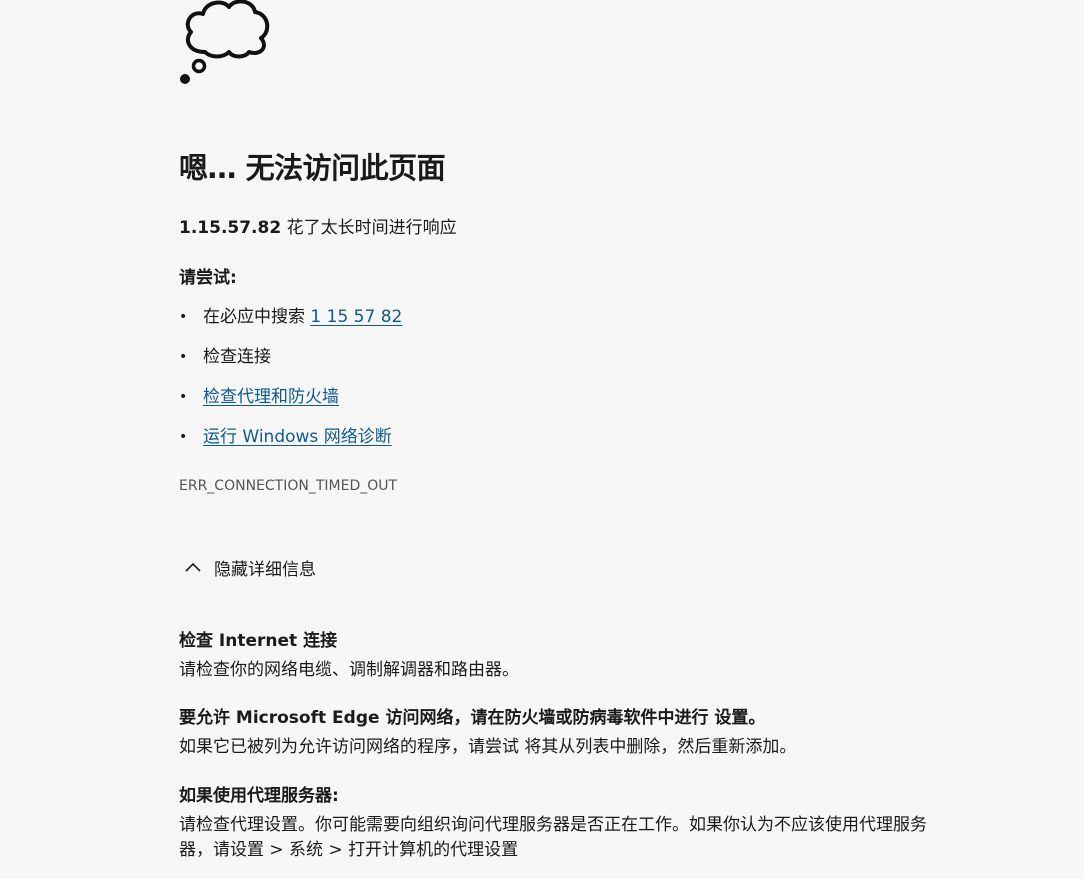 This screenshot has height=879, width=1084. I want to click on network-diagnostics-link: 运行 Windows 网络诊断, so click(297, 437).